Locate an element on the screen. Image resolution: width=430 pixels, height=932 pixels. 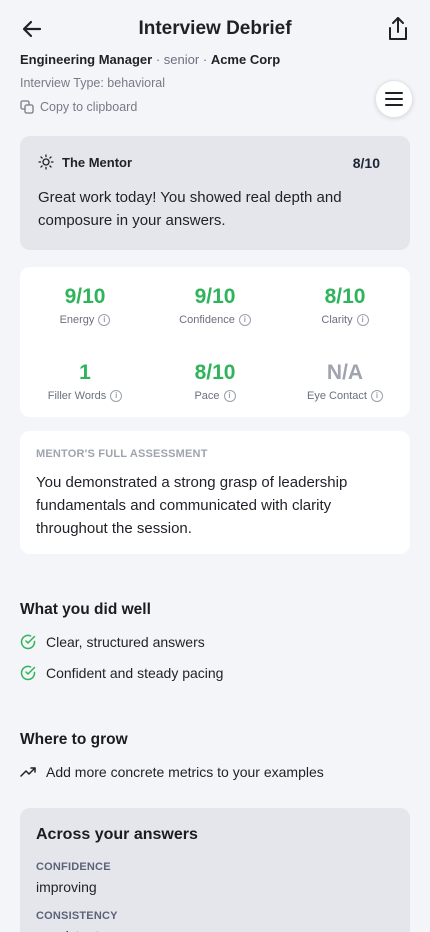
interview-meta: Engineering Manager · senior · Acme Corp is located at coordinates (150, 59).